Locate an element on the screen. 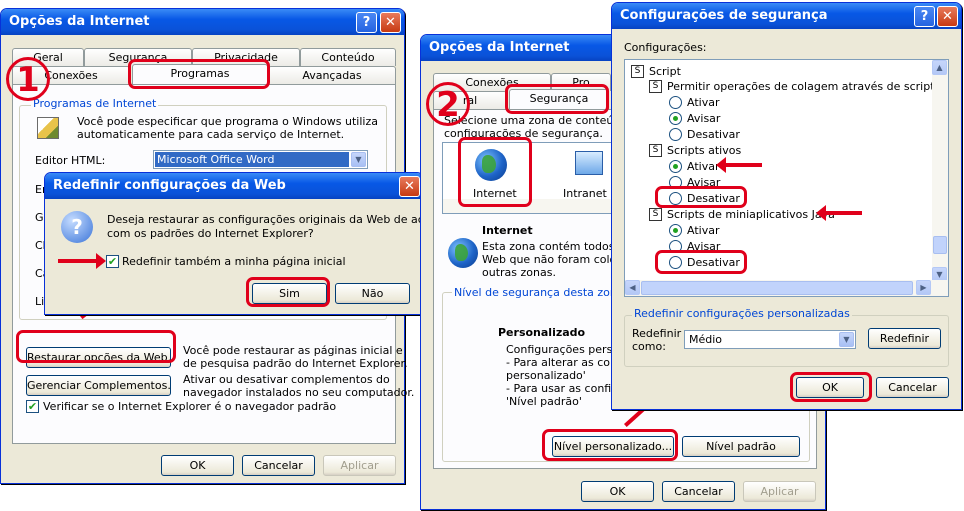  dialog-title: Redefinir configurações da Web is located at coordinates (169, 185).